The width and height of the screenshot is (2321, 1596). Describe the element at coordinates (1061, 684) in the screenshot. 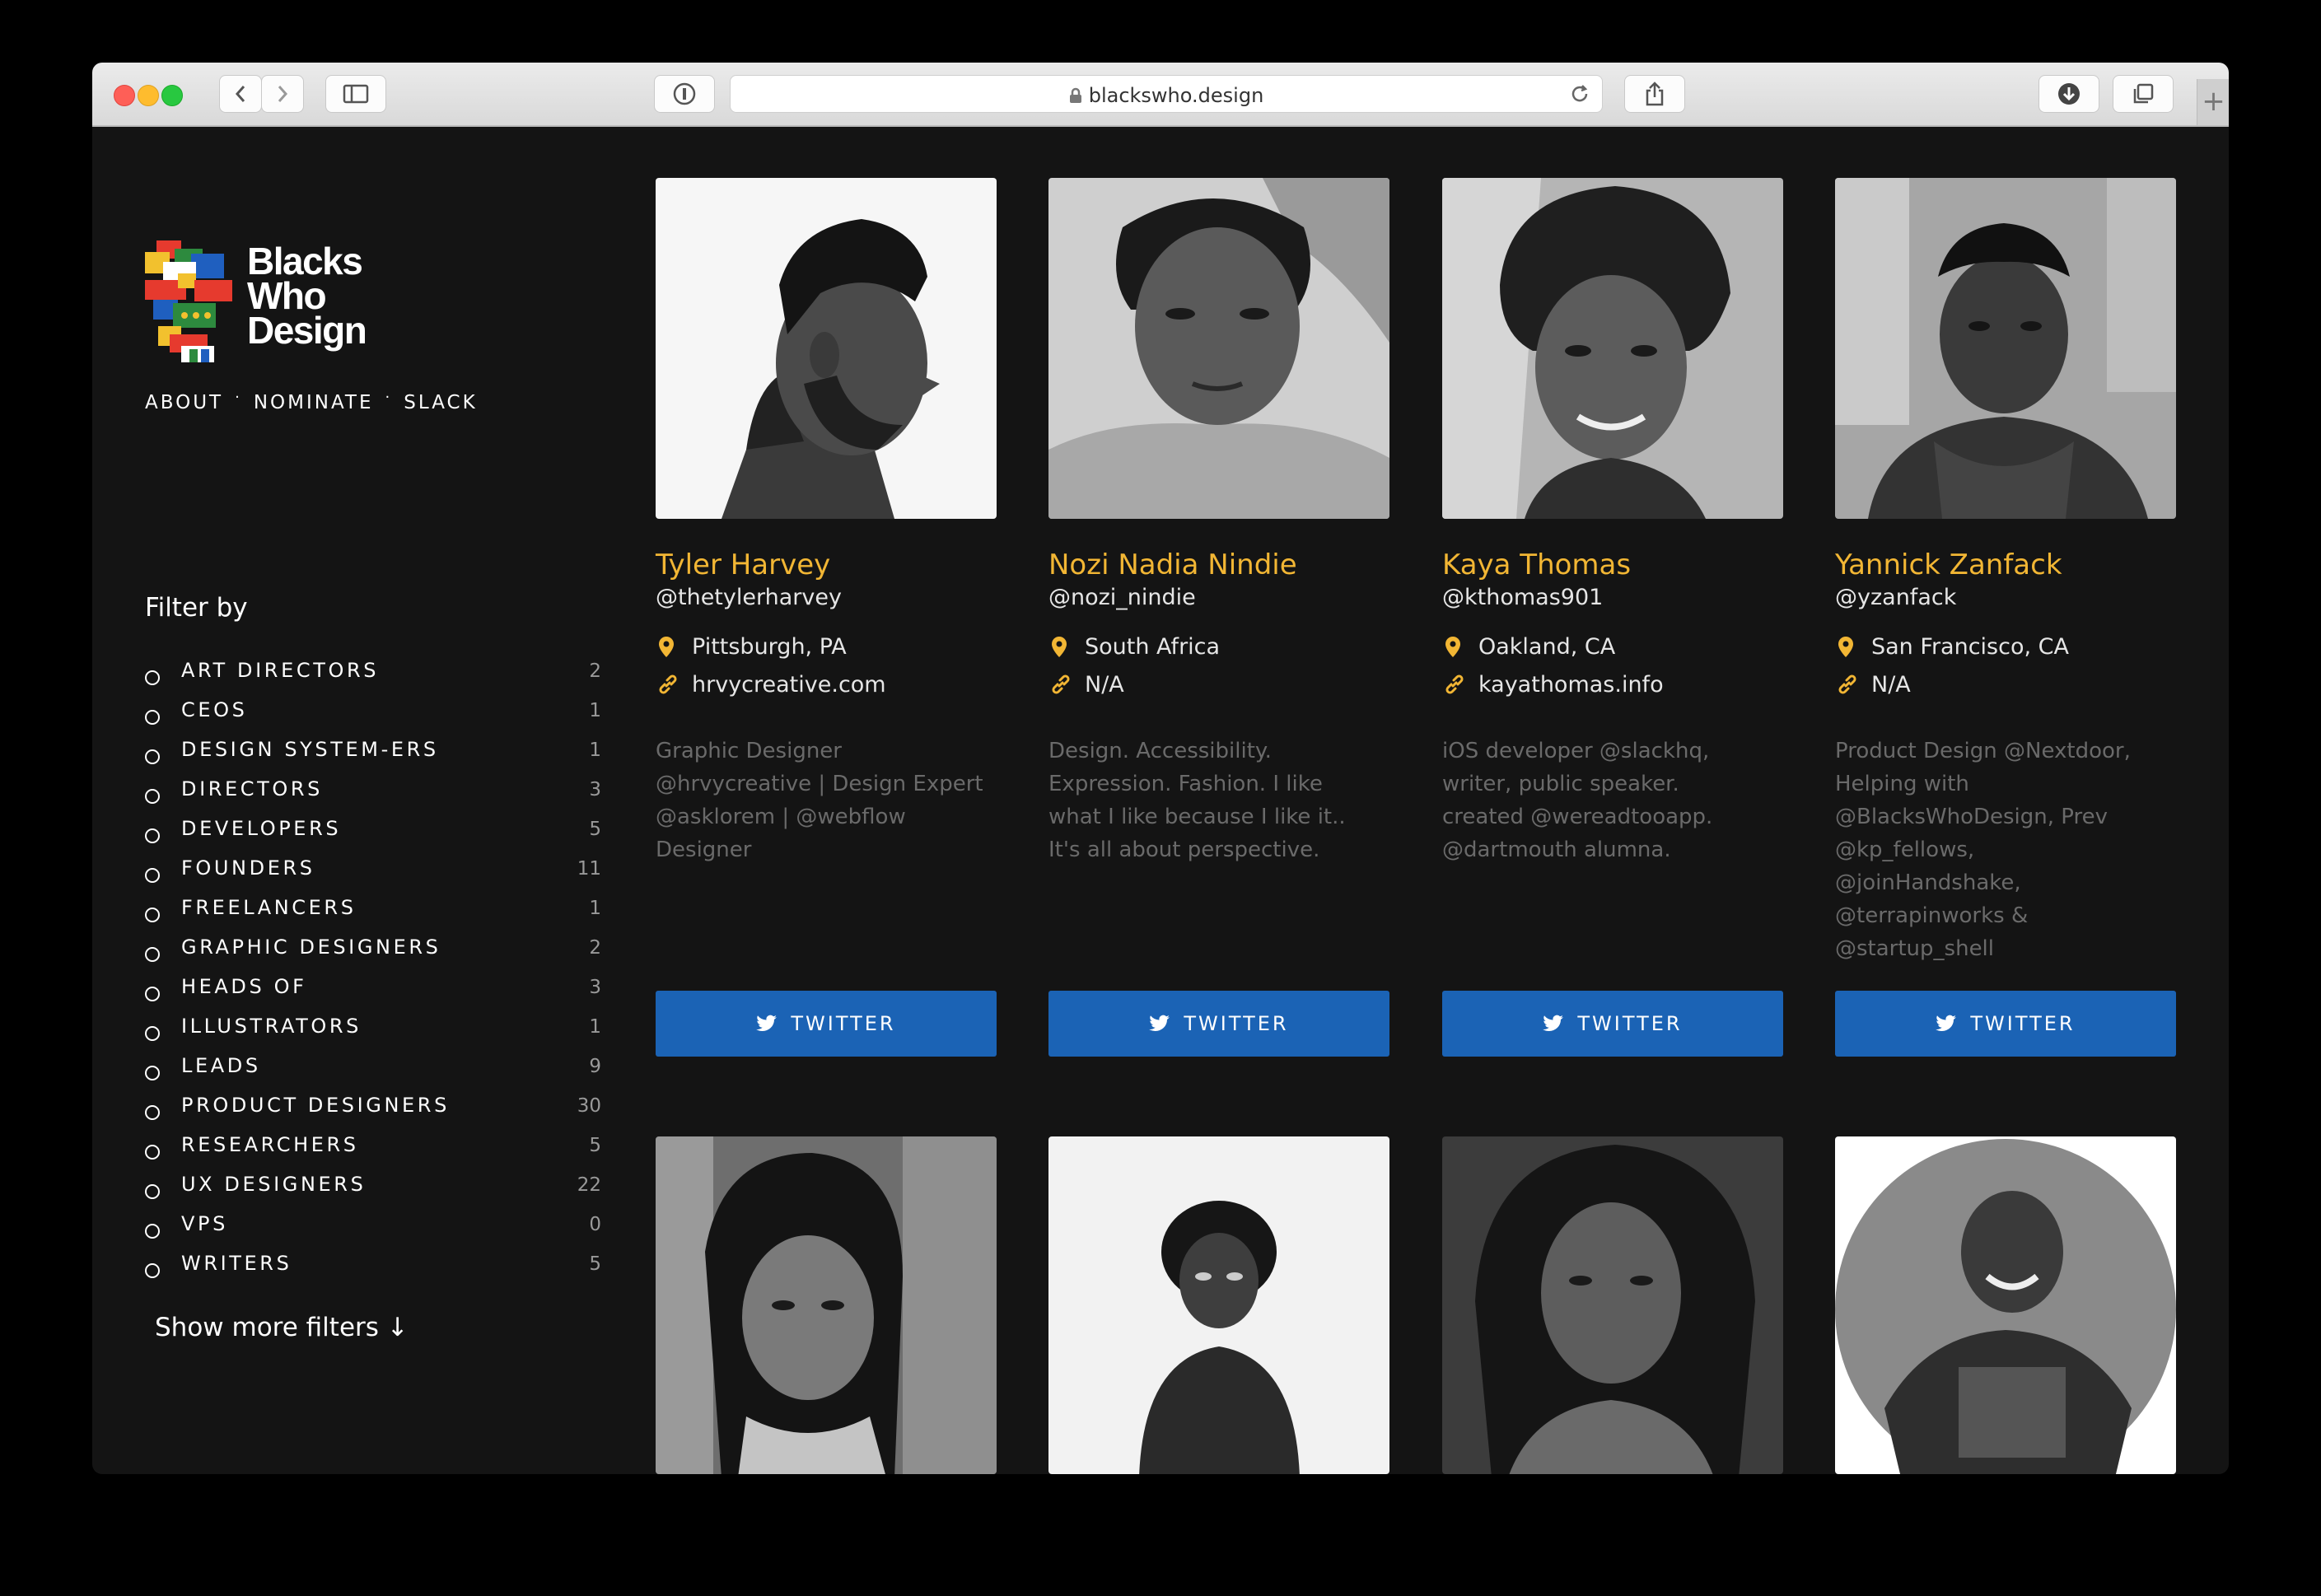

I see `link-icon` at that location.